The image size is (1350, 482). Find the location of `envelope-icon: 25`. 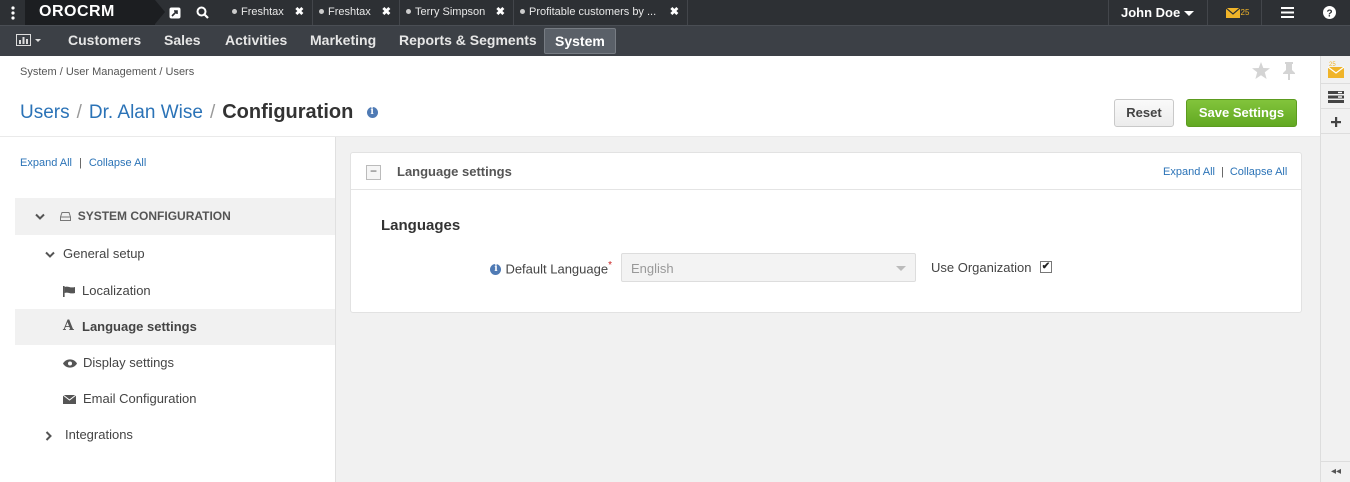

envelope-icon: 25 is located at coordinates (1336, 70).